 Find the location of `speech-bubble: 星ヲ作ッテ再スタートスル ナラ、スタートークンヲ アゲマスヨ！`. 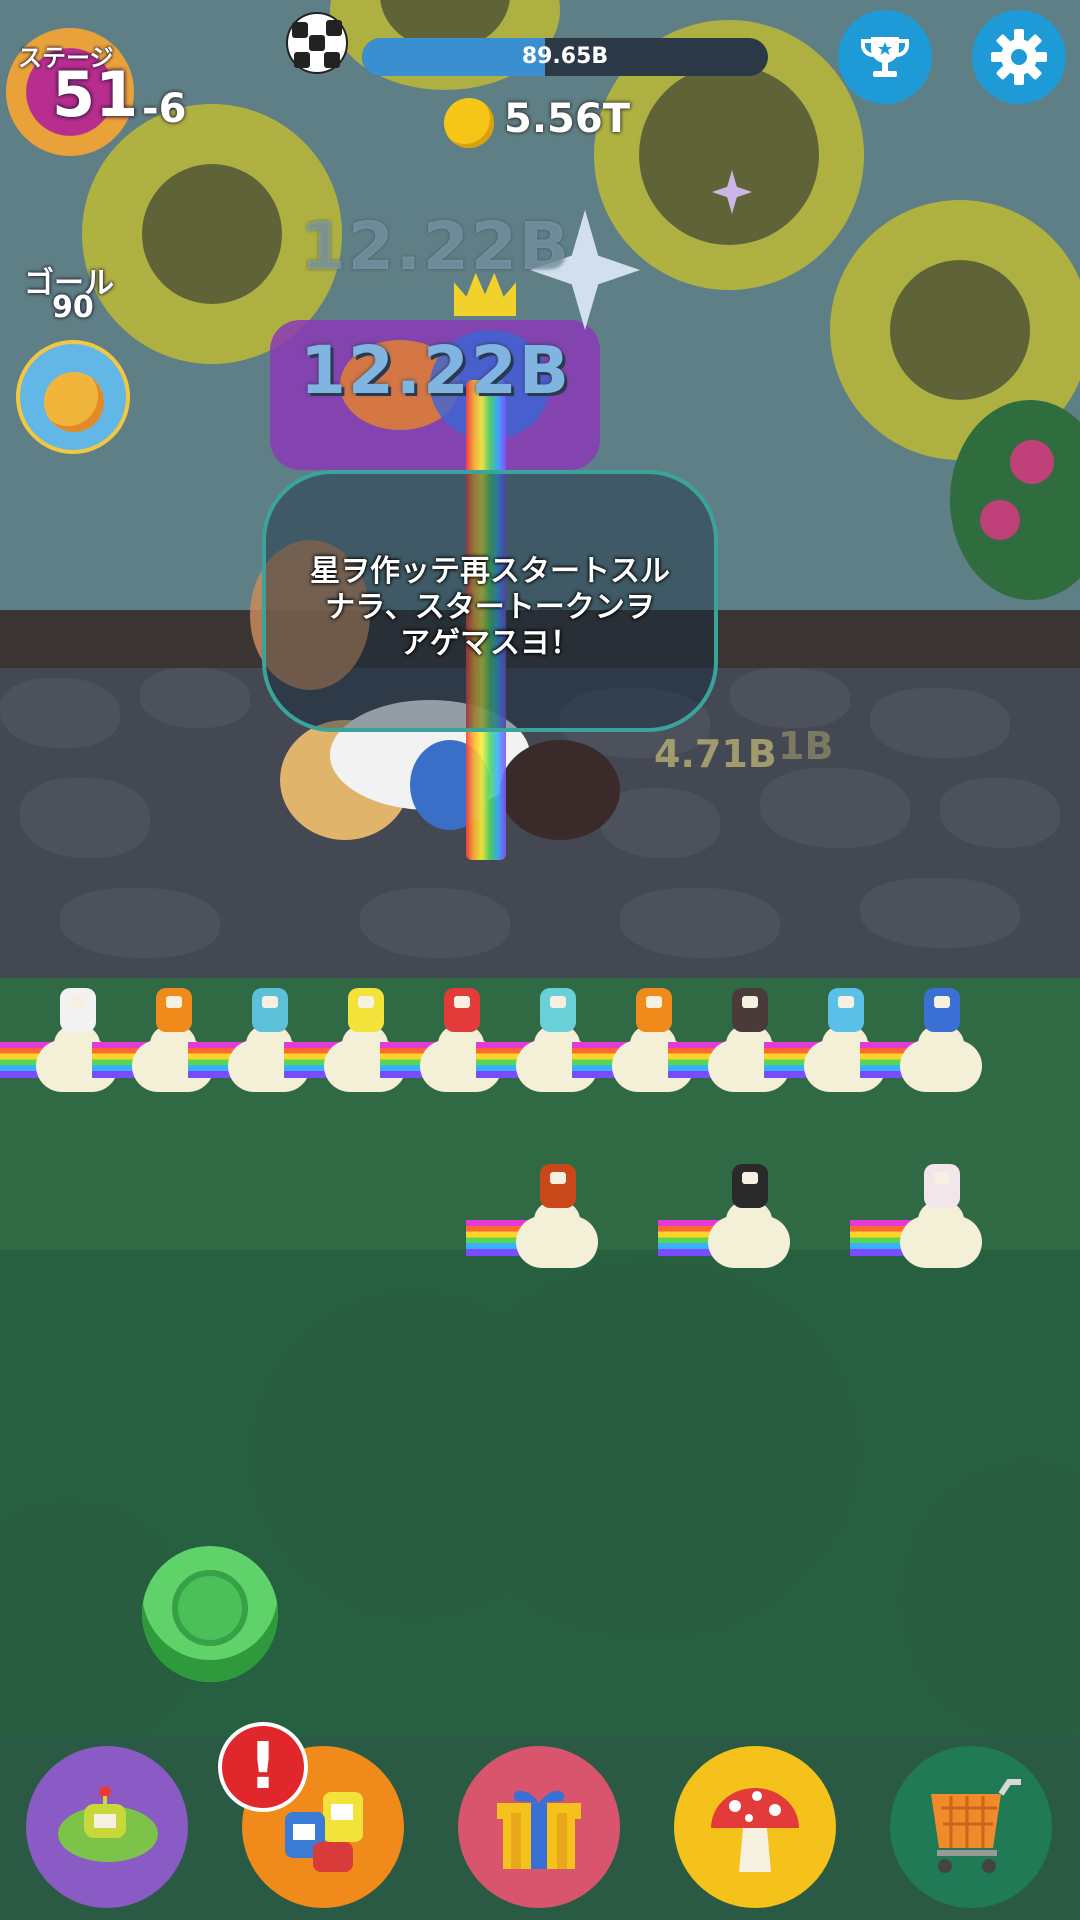

speech-bubble: 星ヲ作ッテ再スタートスル ナラ、スタートークンヲ アゲマスヨ！ is located at coordinates (490, 601).